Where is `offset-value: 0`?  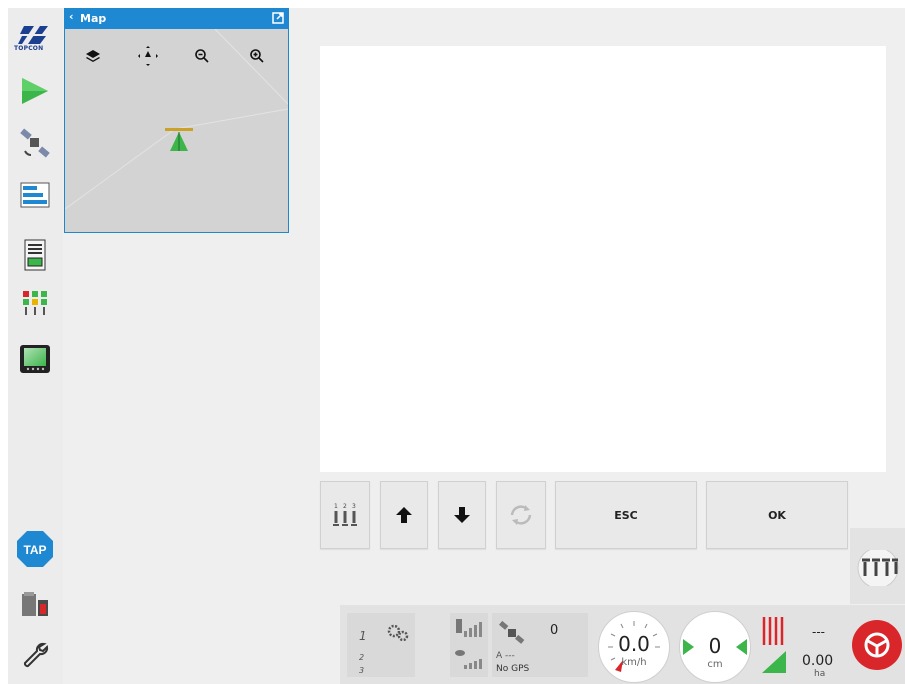 offset-value: 0 is located at coordinates (715, 646).